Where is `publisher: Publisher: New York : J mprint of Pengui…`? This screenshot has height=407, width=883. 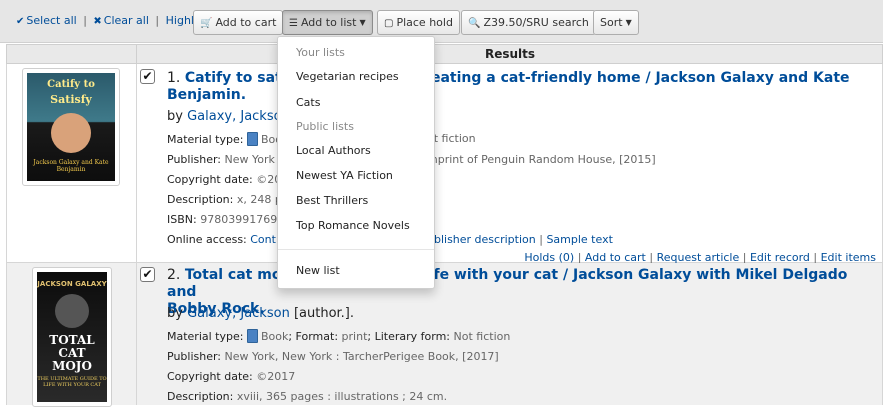 publisher: Publisher: New York : J mprint of Pengui… is located at coordinates (411, 159).